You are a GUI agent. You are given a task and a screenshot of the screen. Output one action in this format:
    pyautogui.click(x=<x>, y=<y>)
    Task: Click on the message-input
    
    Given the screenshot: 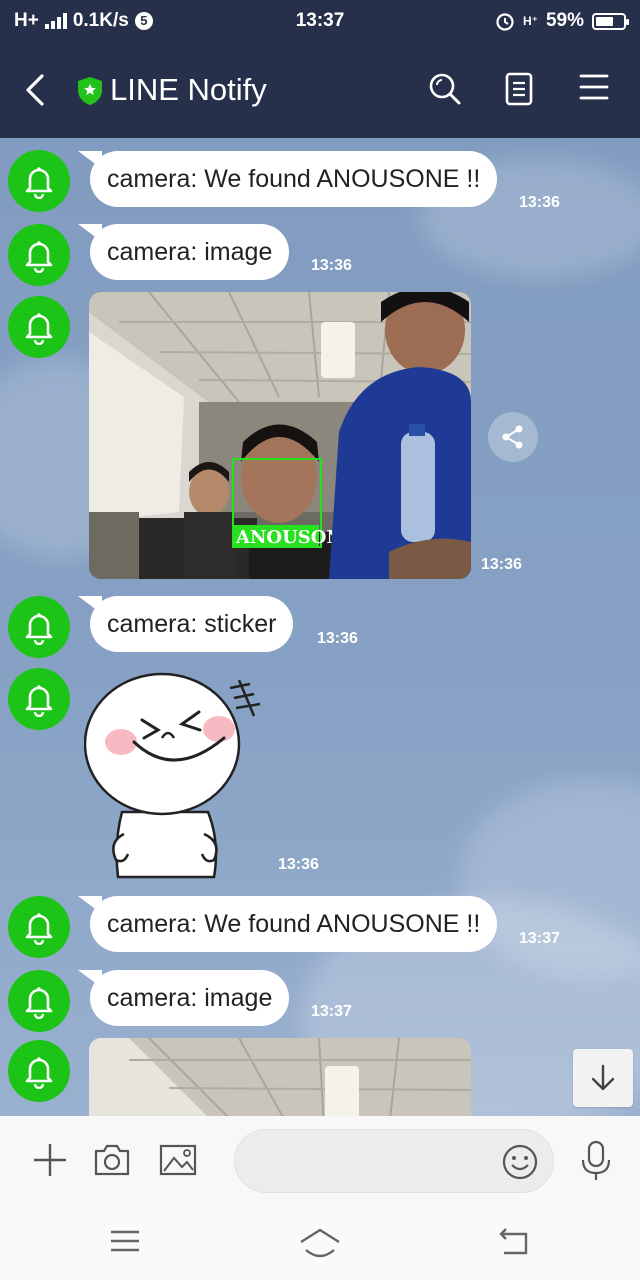 What is the action you would take?
    pyautogui.click(x=394, y=1161)
    